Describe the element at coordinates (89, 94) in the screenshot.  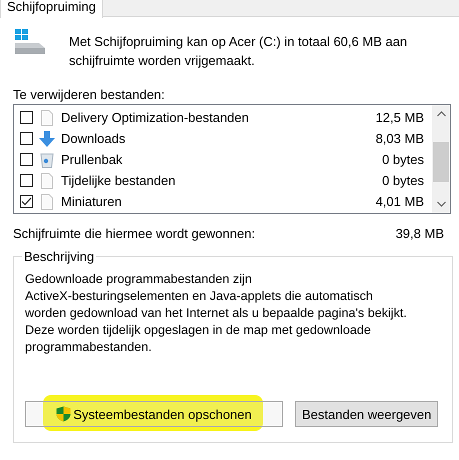
I see `files-label: Te verwijderen bestanden:` at that location.